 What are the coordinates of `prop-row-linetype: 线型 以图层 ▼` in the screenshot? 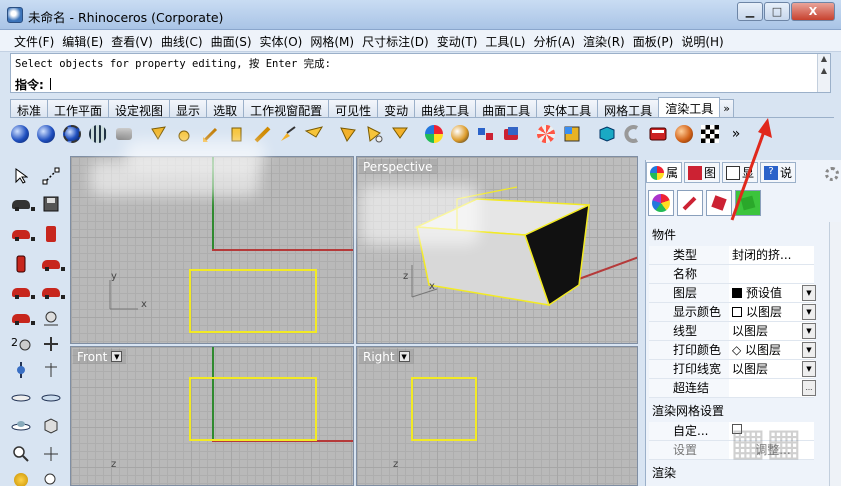 It's located at (732, 331).